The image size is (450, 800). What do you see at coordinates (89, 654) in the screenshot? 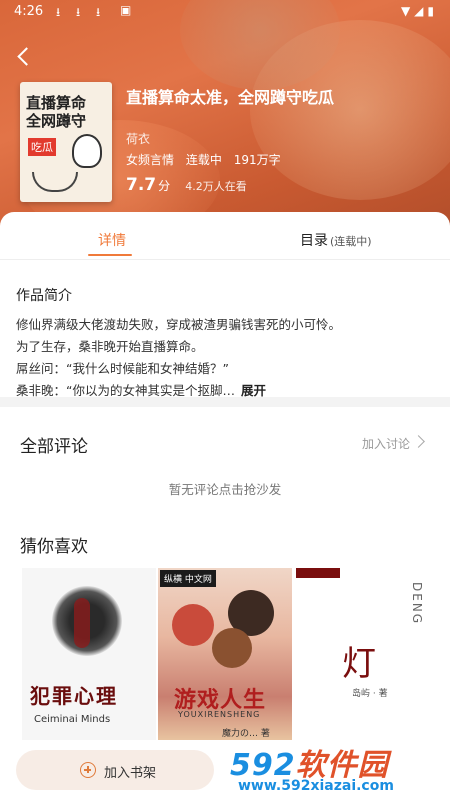
I see `recommended-book-cover: 犯罪心理 Ceiminai Minds` at bounding box center [89, 654].